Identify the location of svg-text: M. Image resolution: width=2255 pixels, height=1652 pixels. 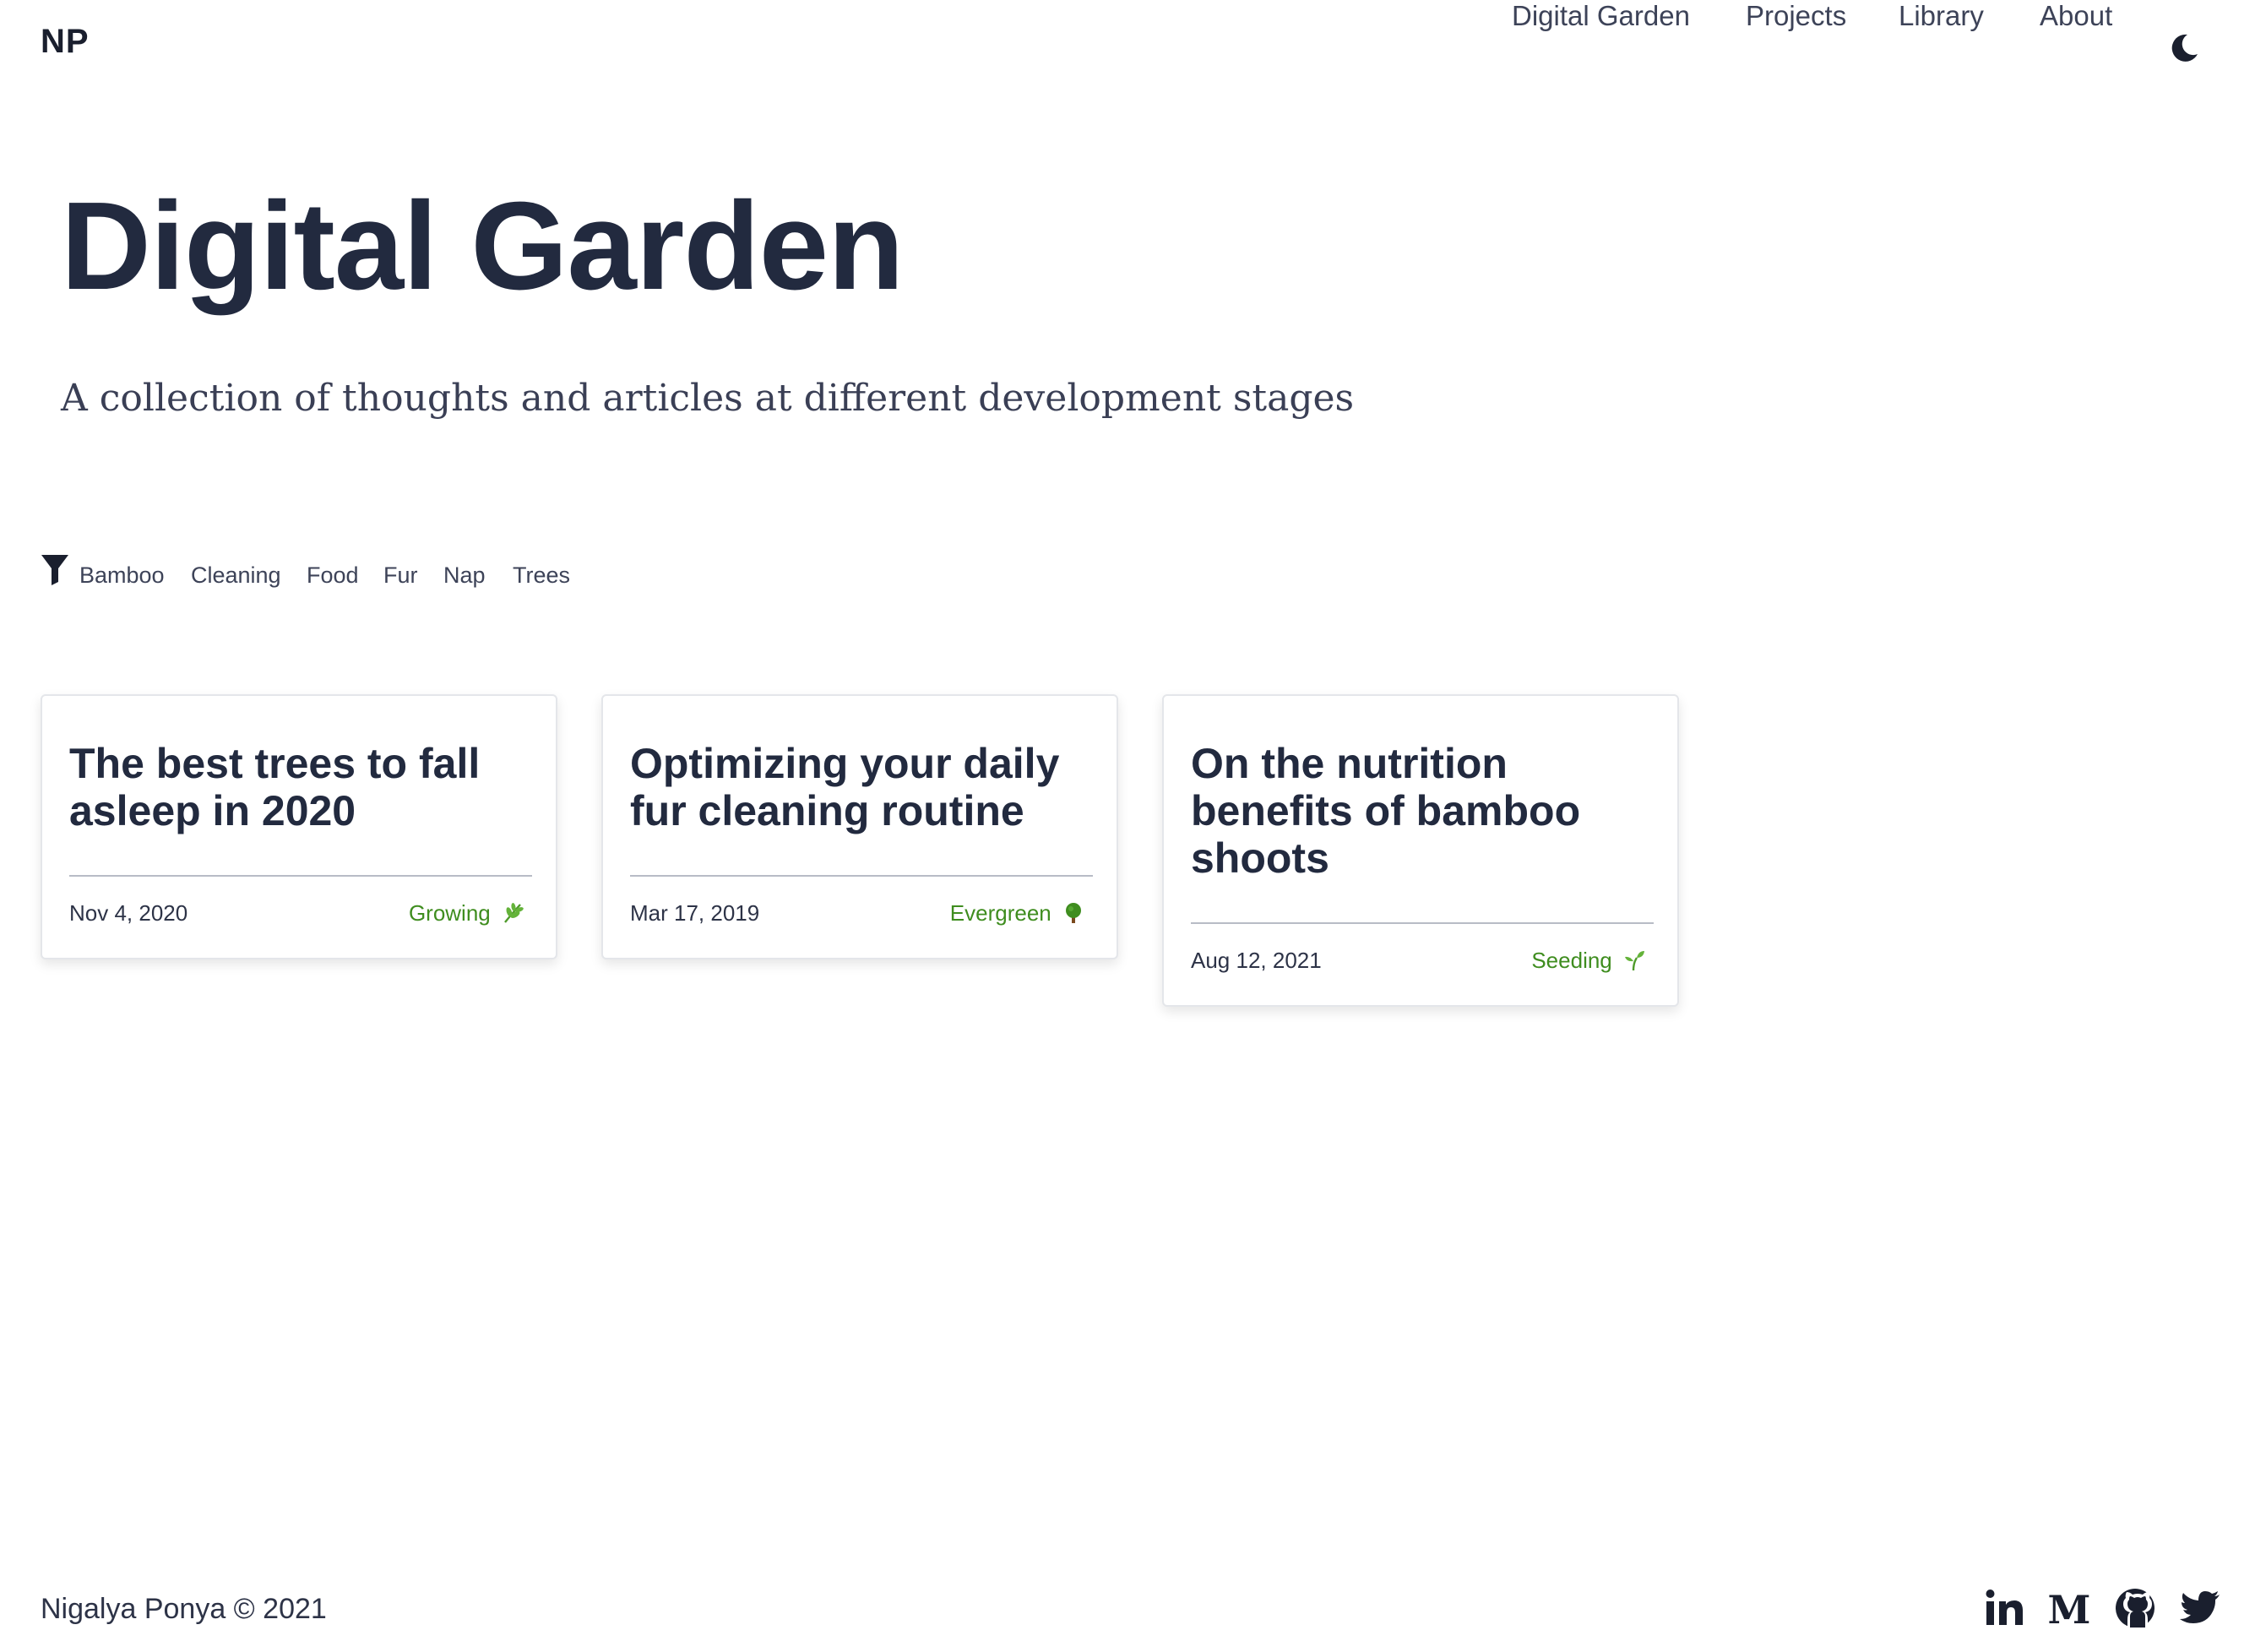
(2069, 1608).